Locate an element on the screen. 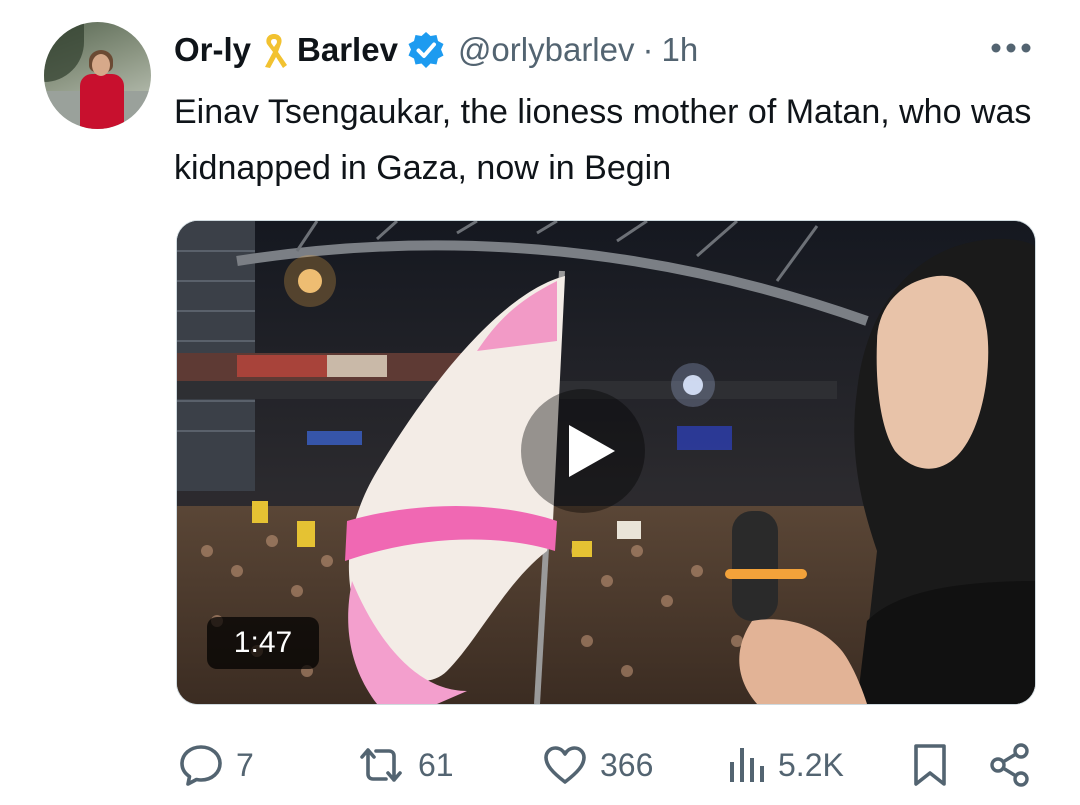  avatar-tree is located at coordinates (64, 52).